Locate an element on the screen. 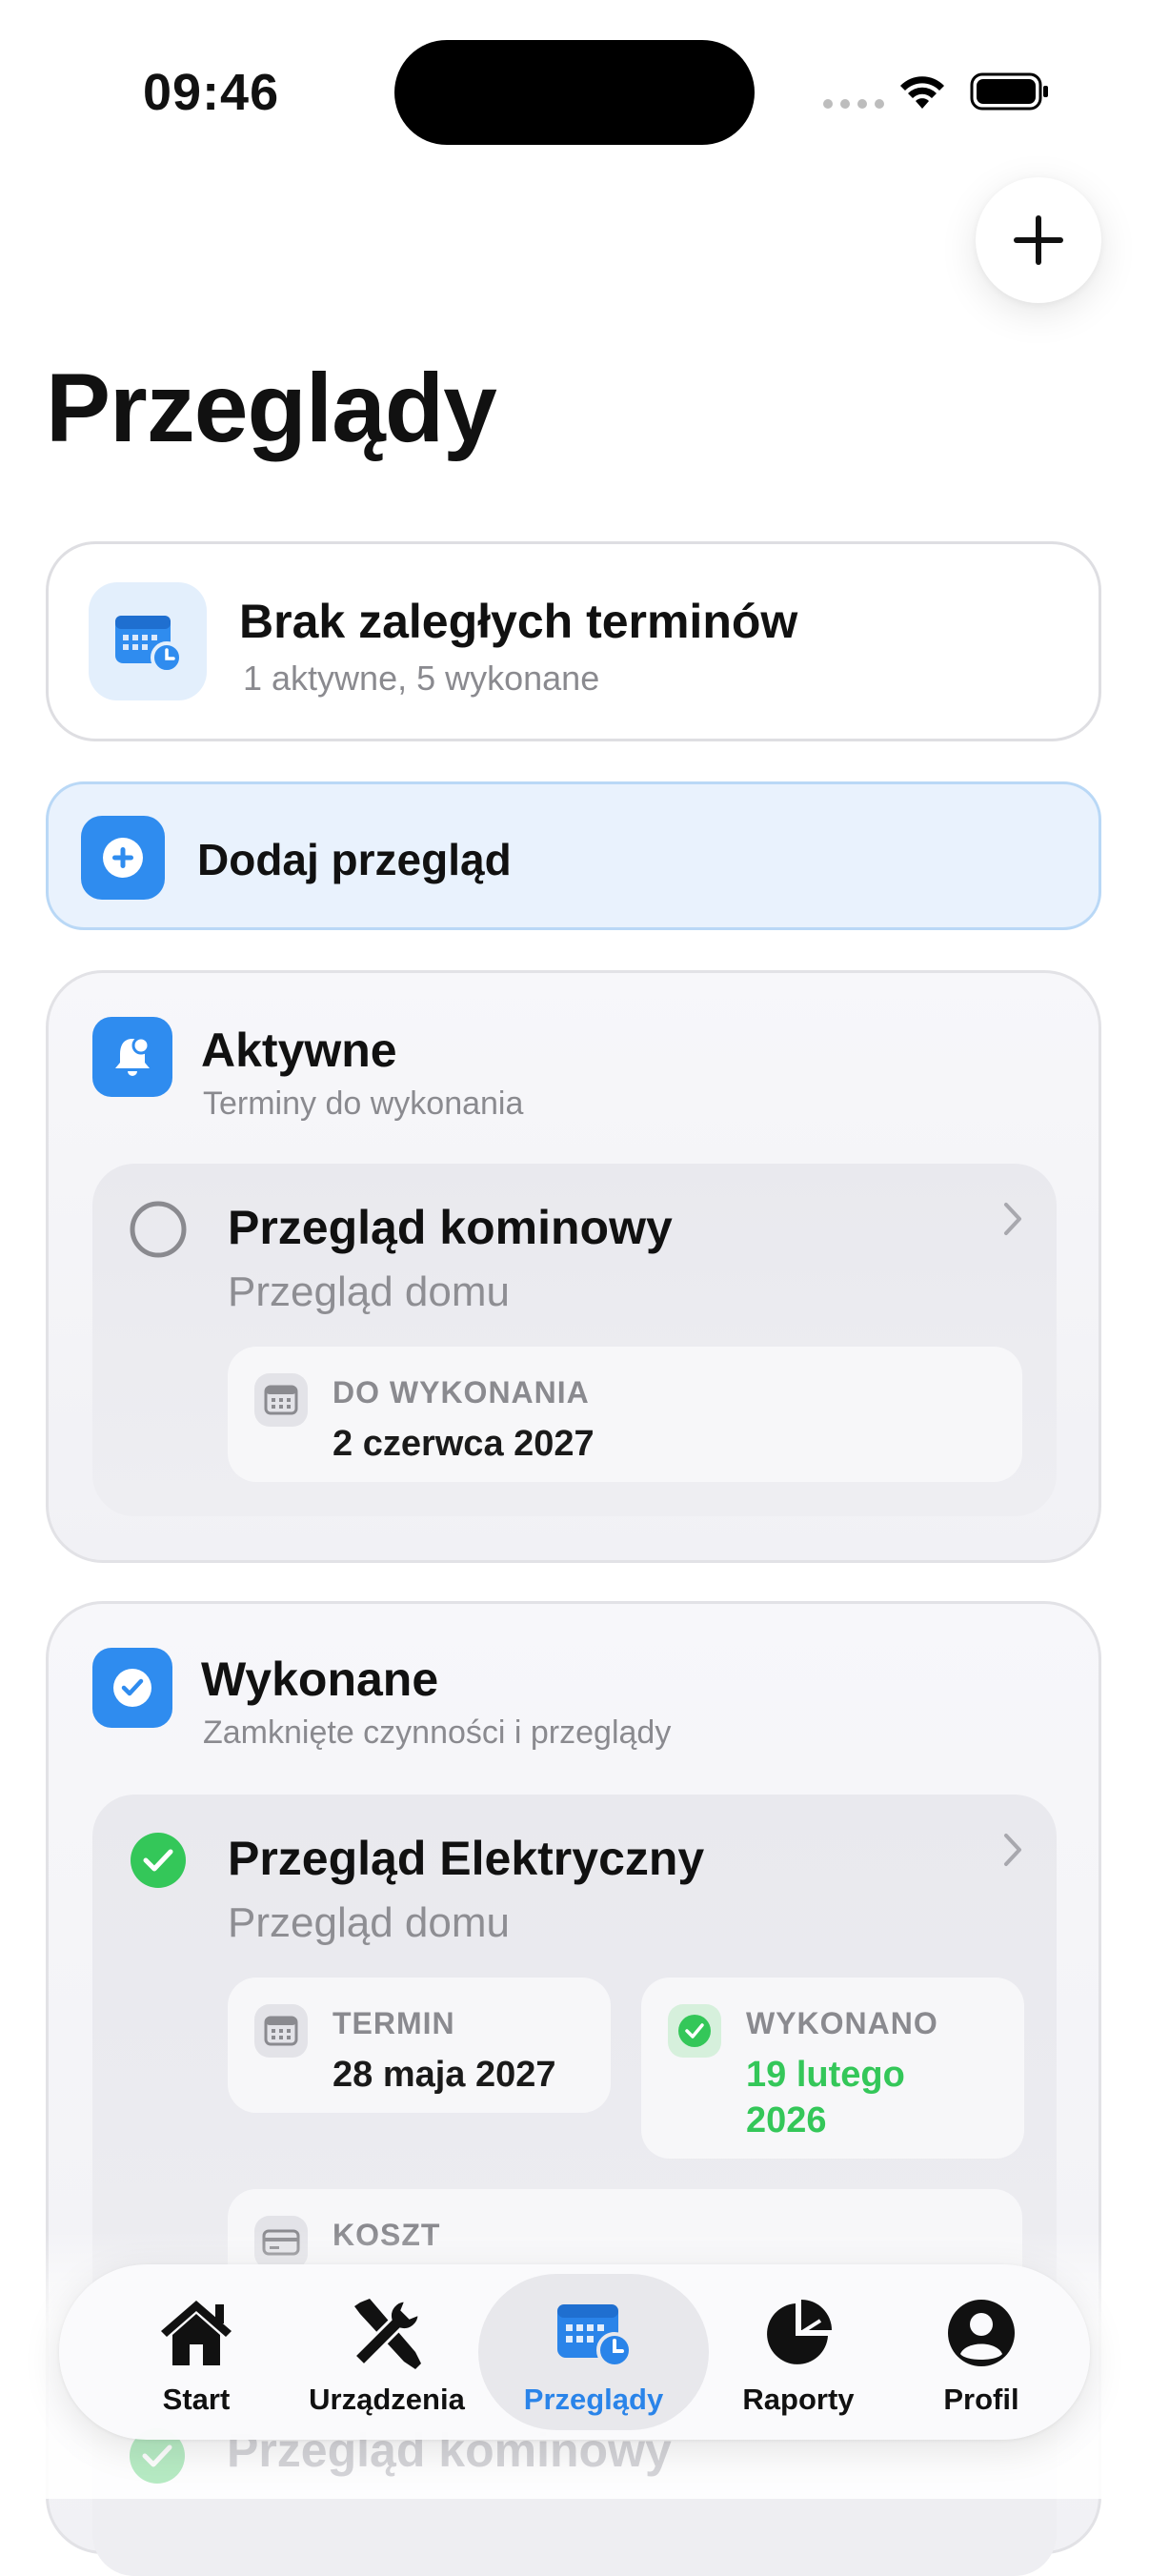  tab-start: Start is located at coordinates (196, 2352).